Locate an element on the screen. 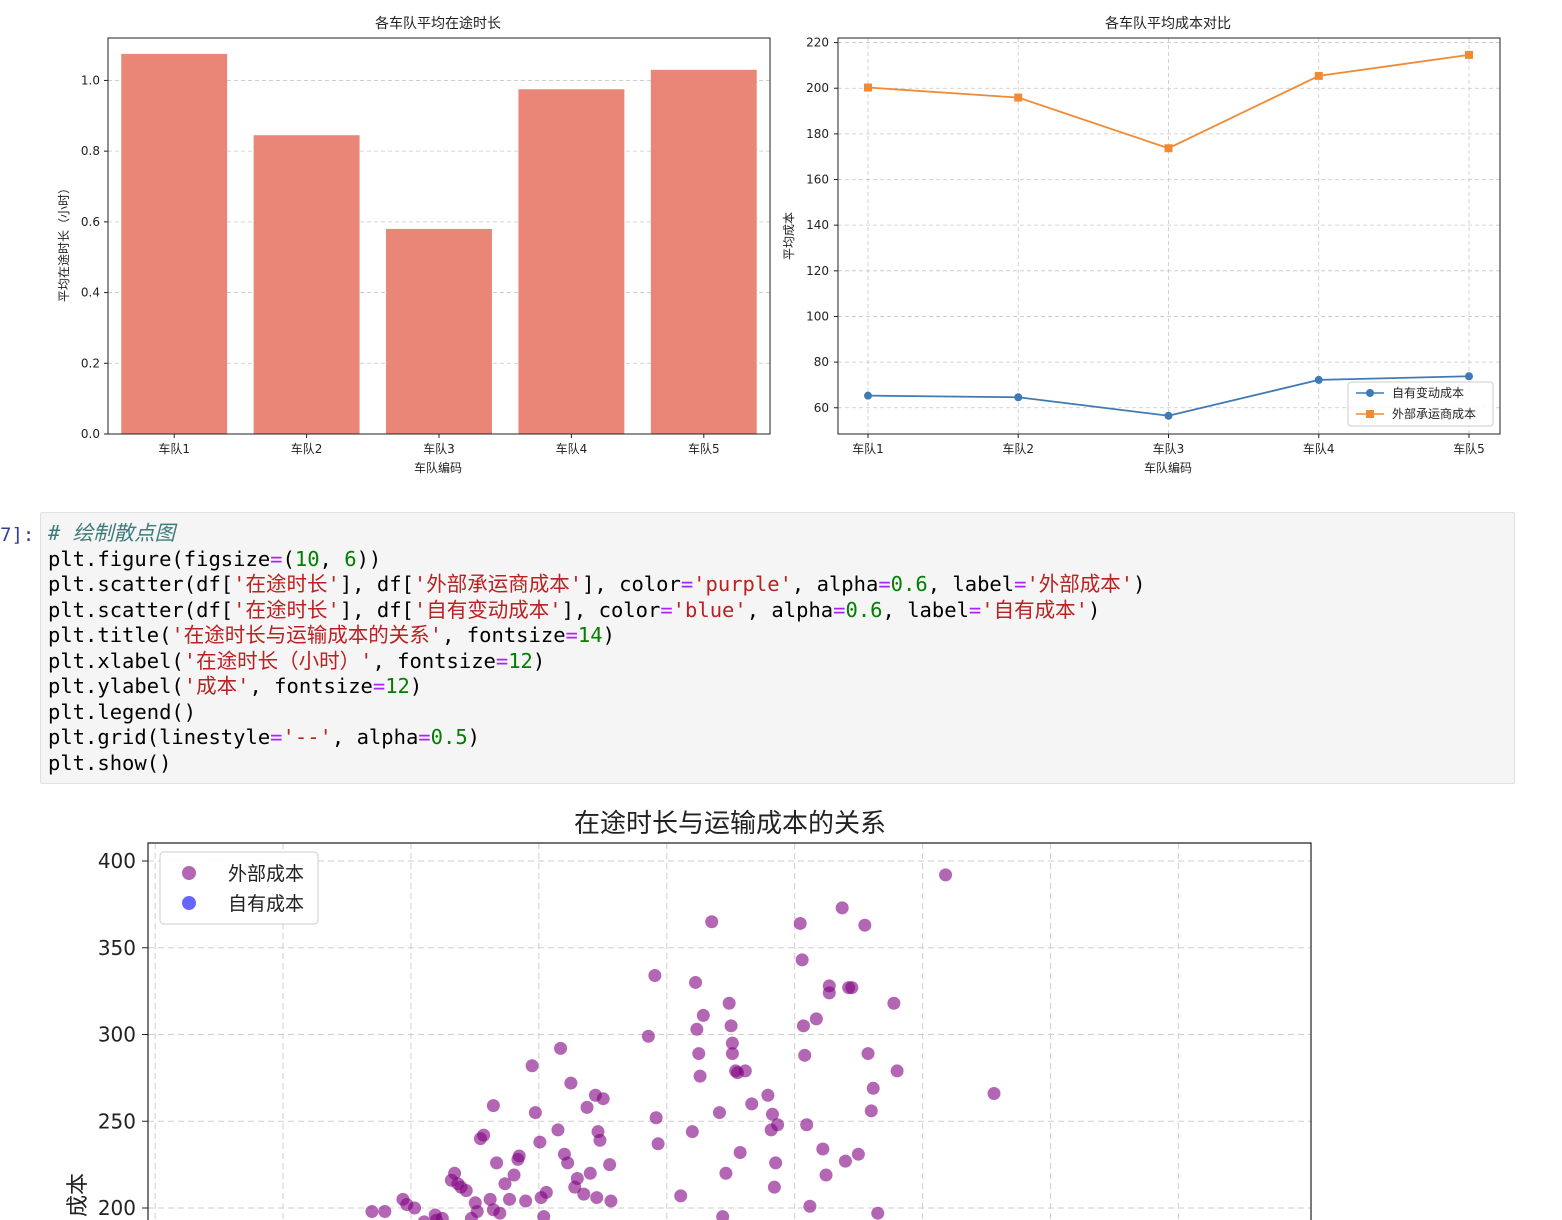  line-chart-y-axis-label: 平均成本 is located at coordinates (789, 236).